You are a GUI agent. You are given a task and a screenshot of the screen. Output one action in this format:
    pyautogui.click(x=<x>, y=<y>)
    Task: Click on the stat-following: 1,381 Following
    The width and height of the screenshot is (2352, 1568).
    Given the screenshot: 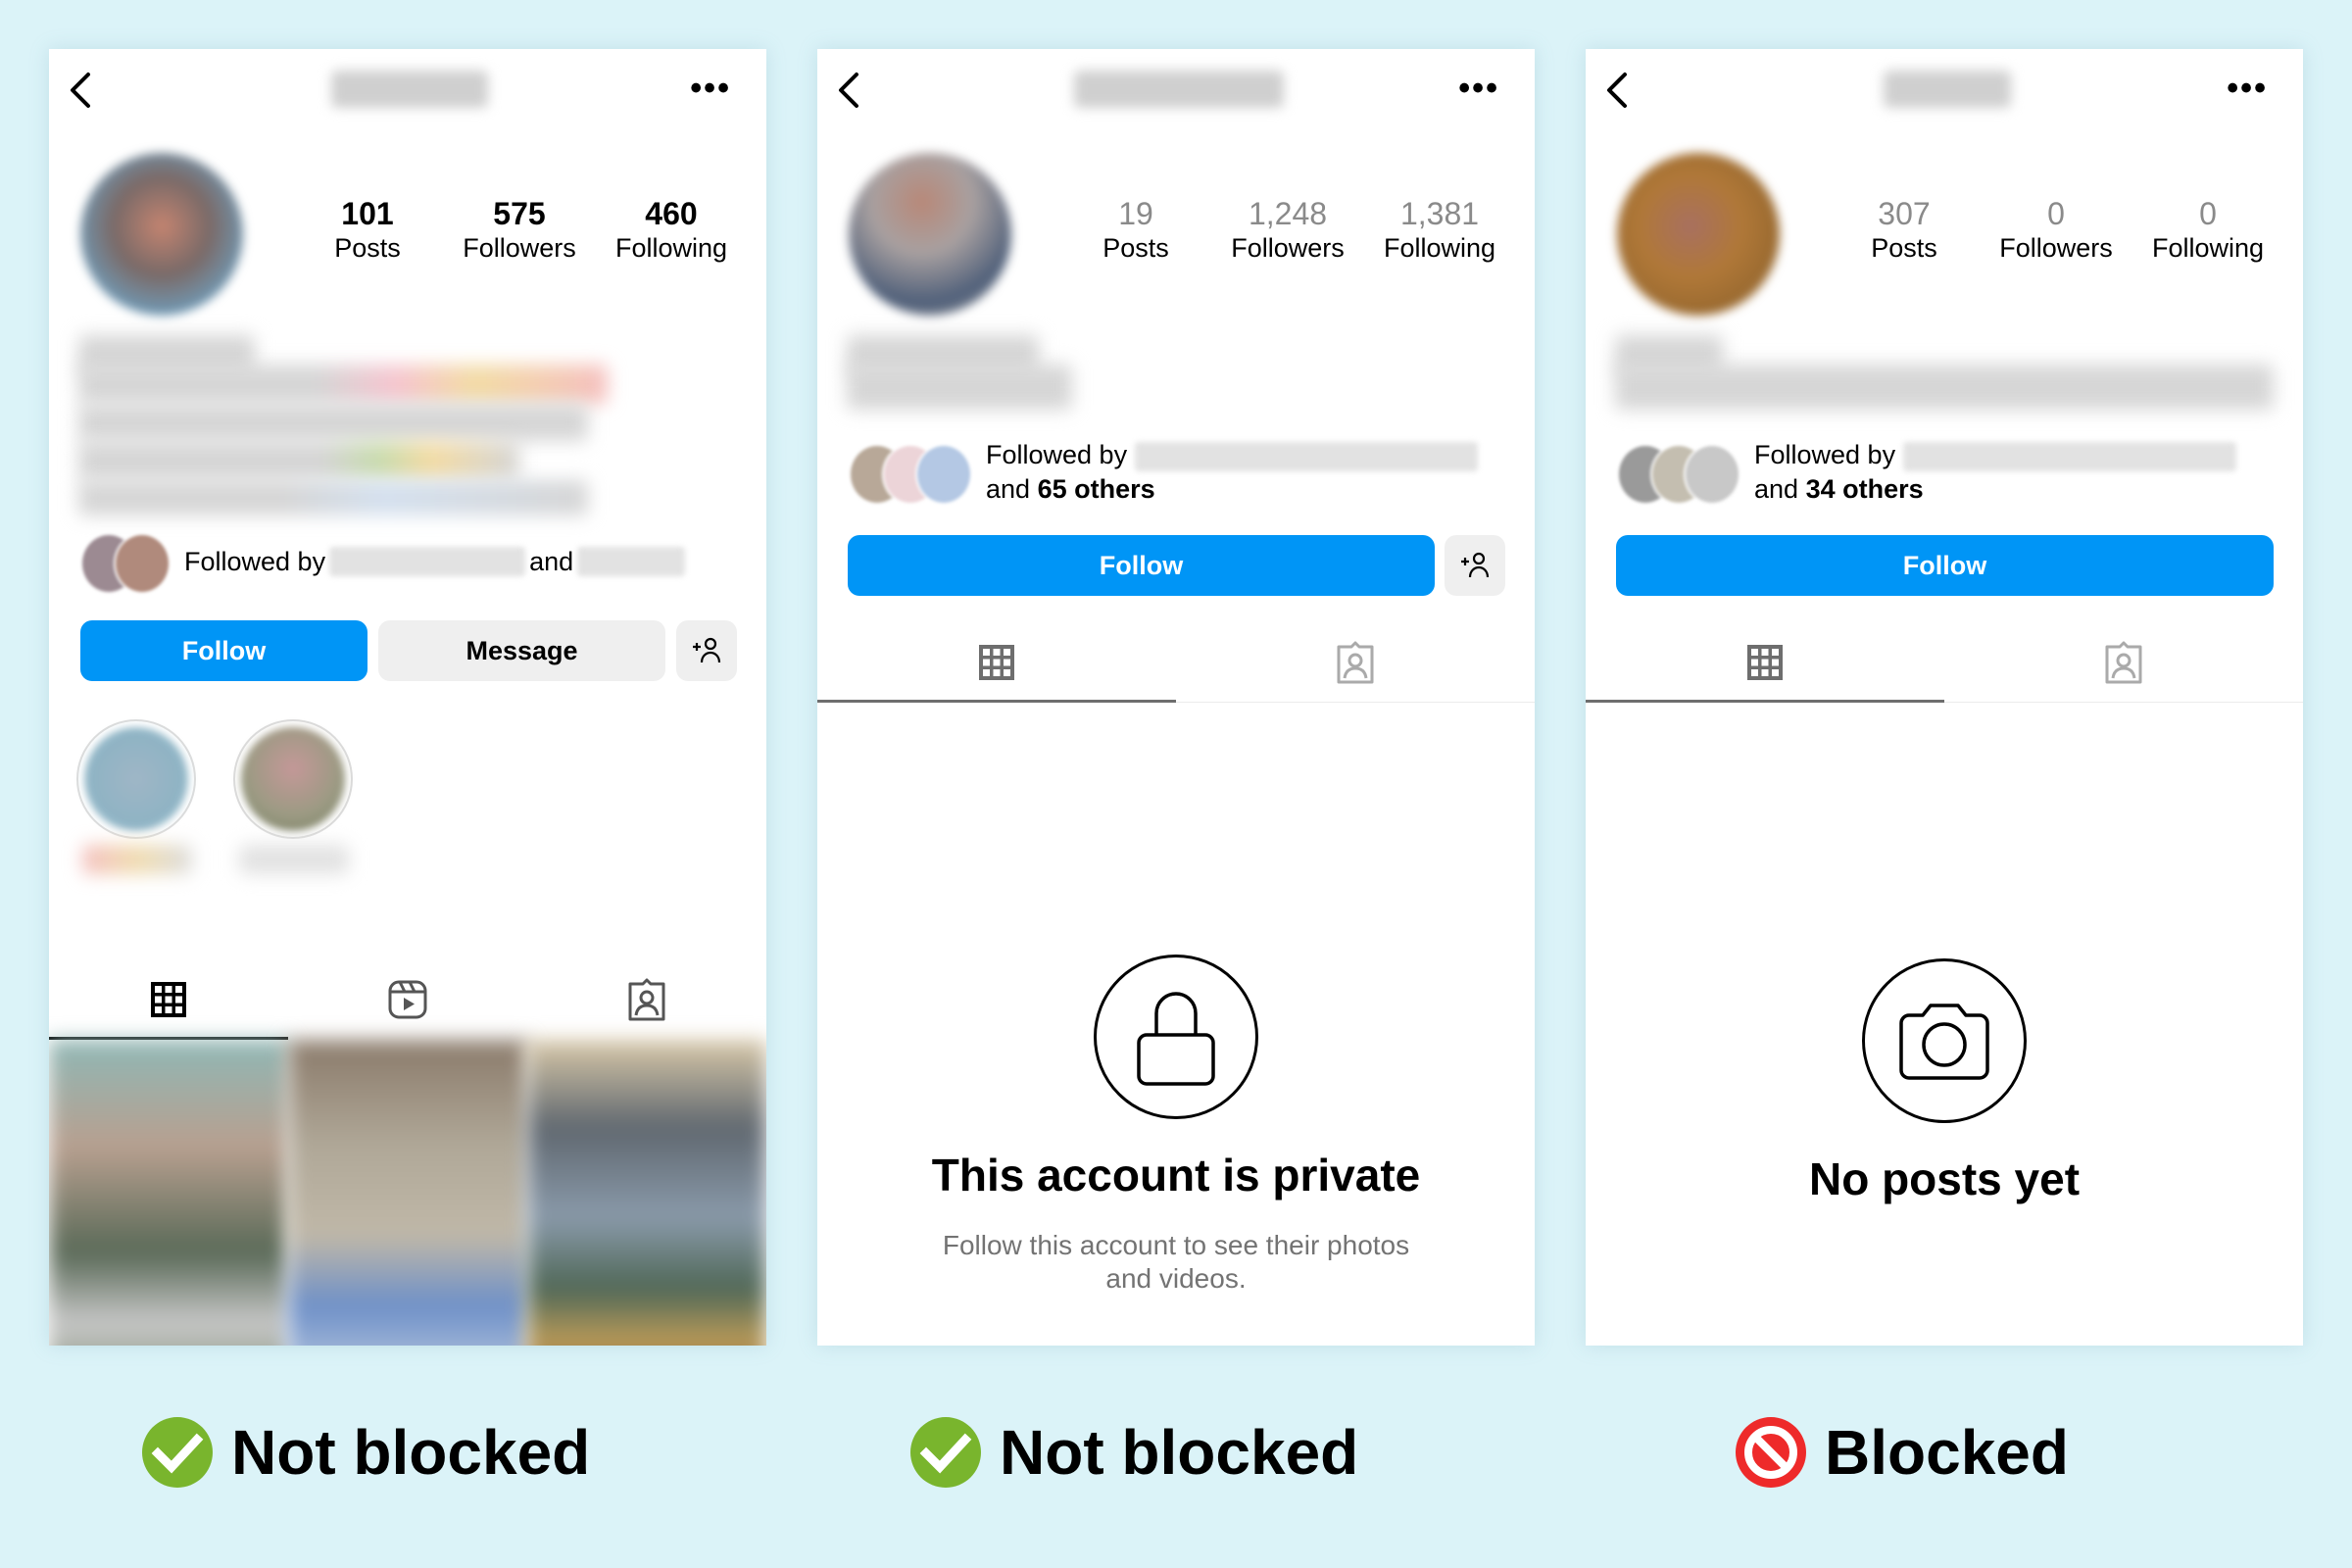 What is the action you would take?
    pyautogui.click(x=1439, y=230)
    